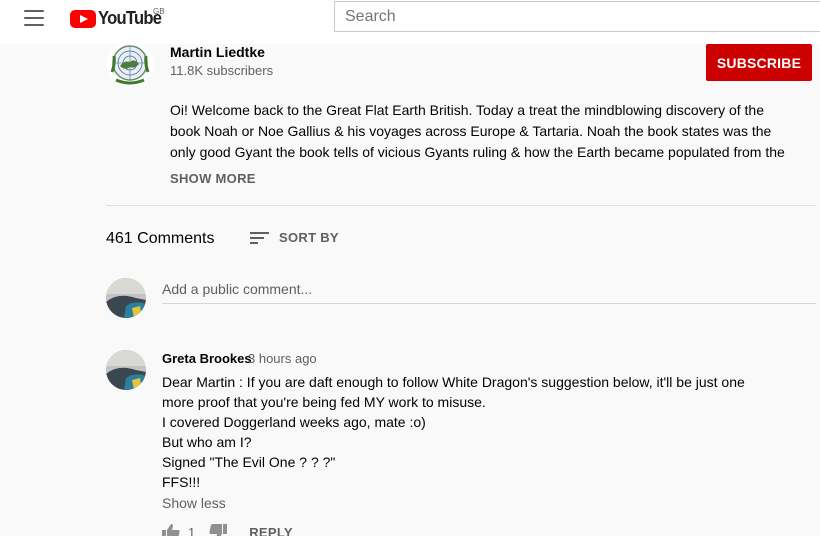 This screenshot has height=536, width=820. I want to click on thumbs-down-icon, so click(218, 530).